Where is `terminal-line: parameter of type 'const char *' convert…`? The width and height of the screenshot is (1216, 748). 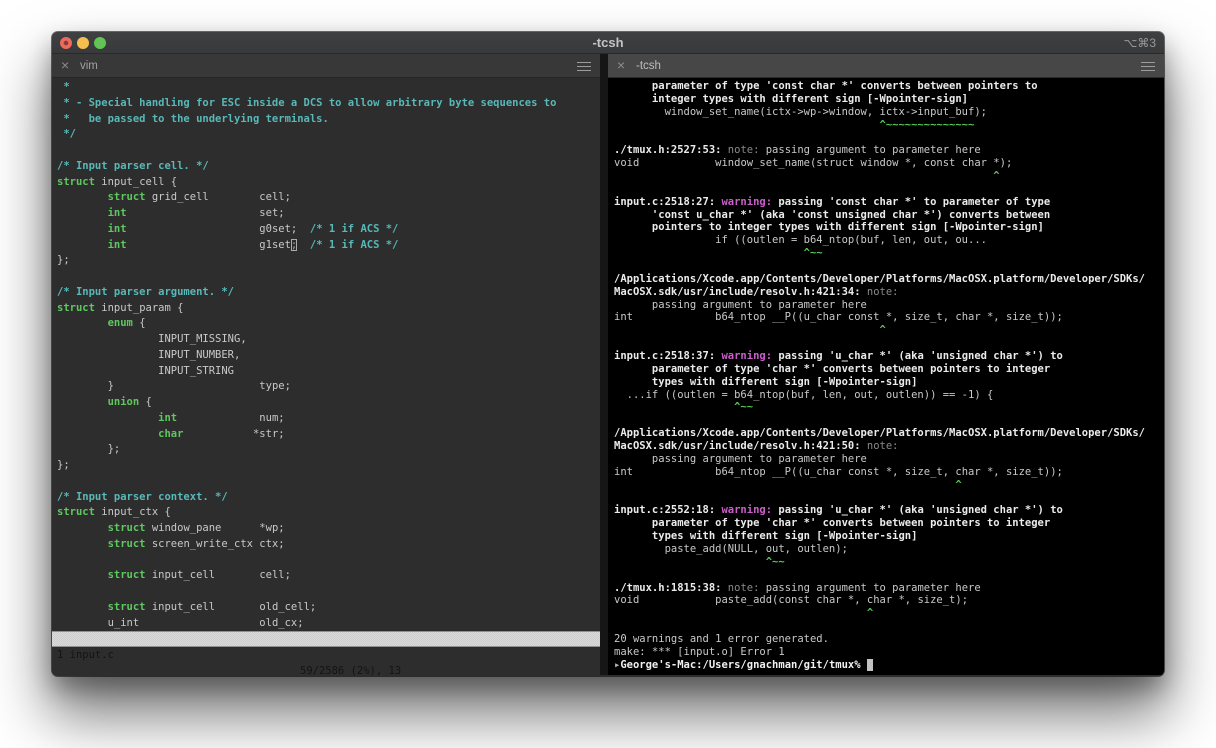
terminal-line: parameter of type 'const char *' convert… is located at coordinates (826, 86).